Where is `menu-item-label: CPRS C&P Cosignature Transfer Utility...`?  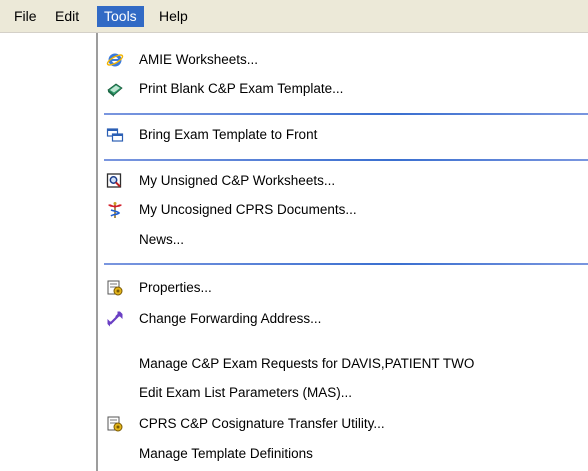 menu-item-label: CPRS C&P Cosignature Transfer Utility... is located at coordinates (262, 423).